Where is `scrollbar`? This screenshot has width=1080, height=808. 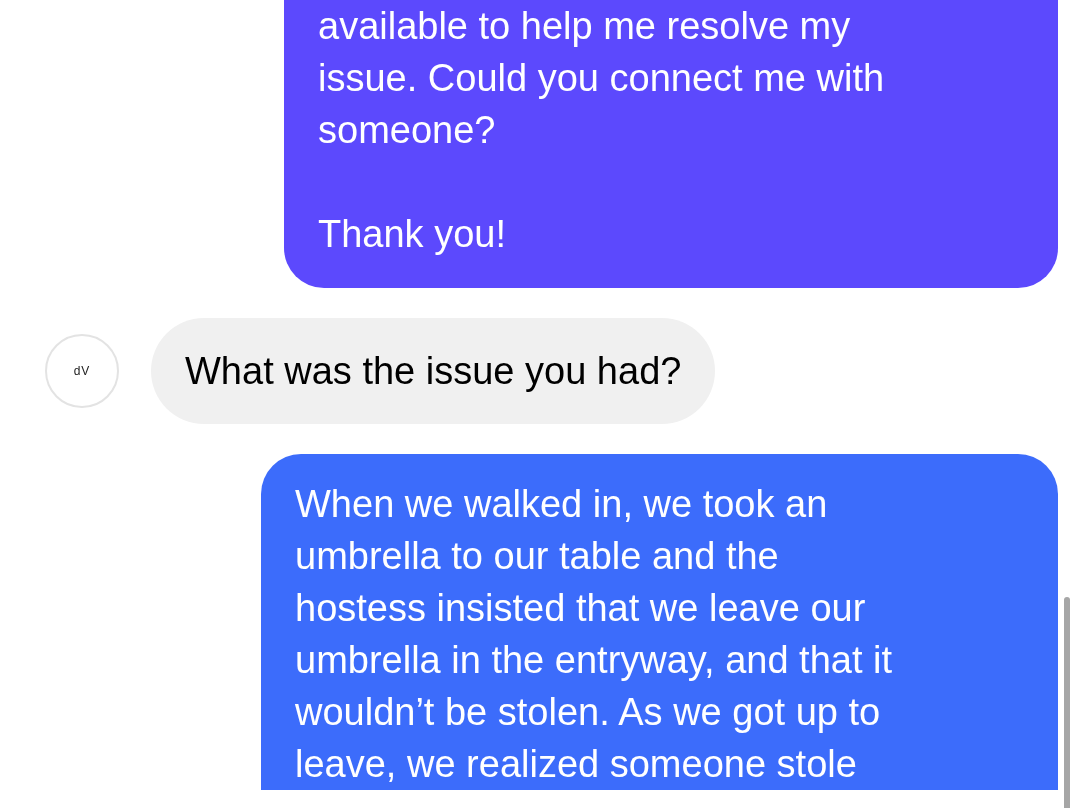
scrollbar is located at coordinates (1067, 702).